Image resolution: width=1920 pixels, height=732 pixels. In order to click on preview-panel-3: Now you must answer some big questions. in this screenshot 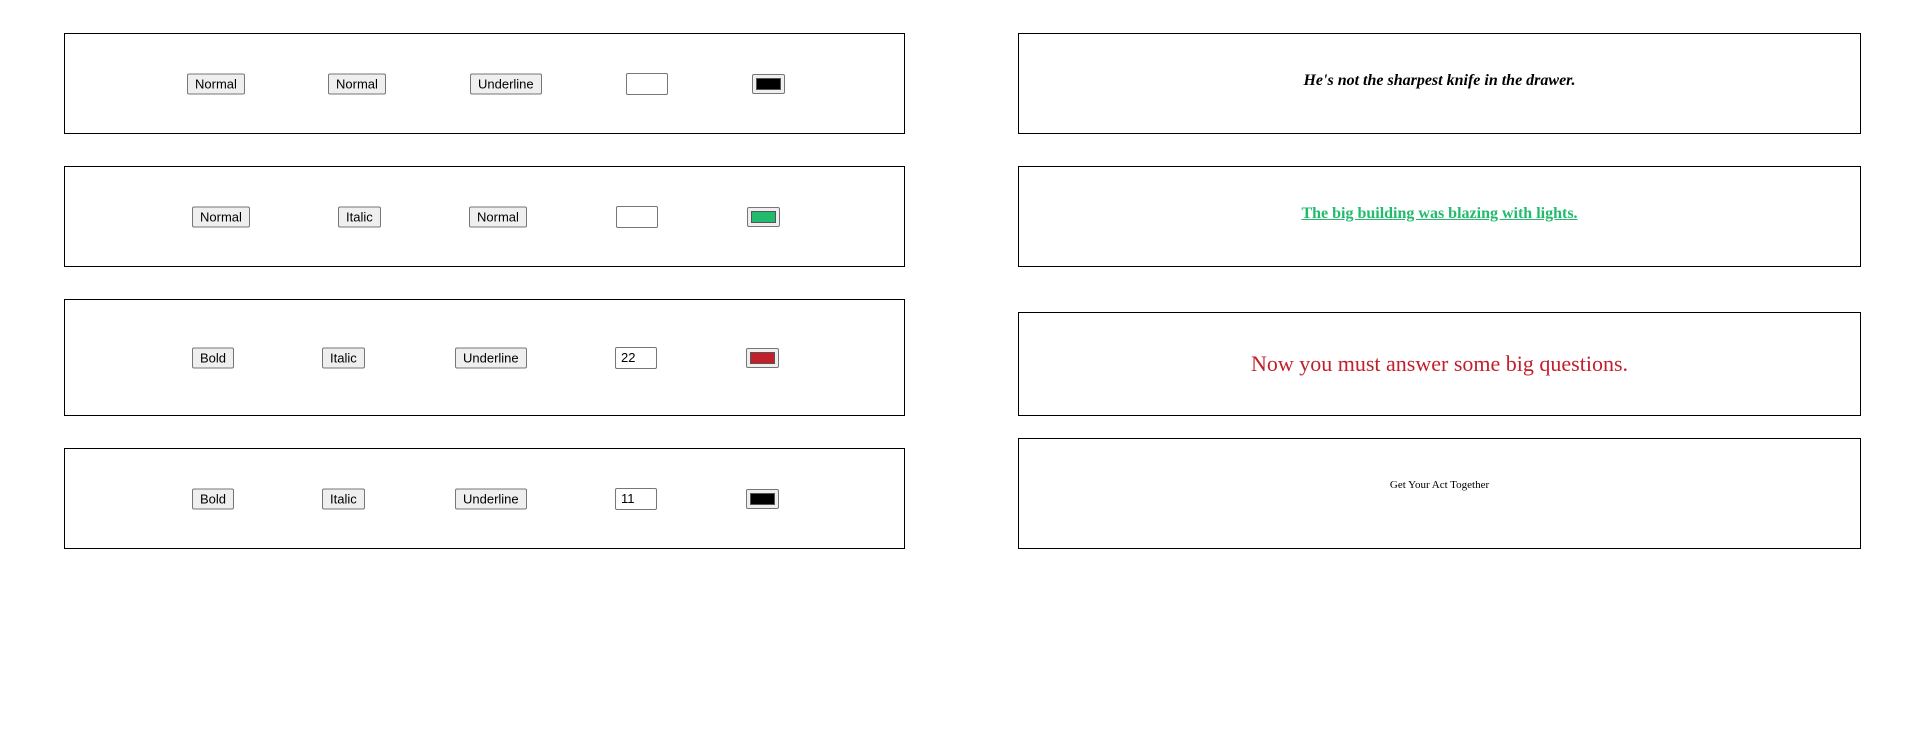, I will do `click(1439, 364)`.